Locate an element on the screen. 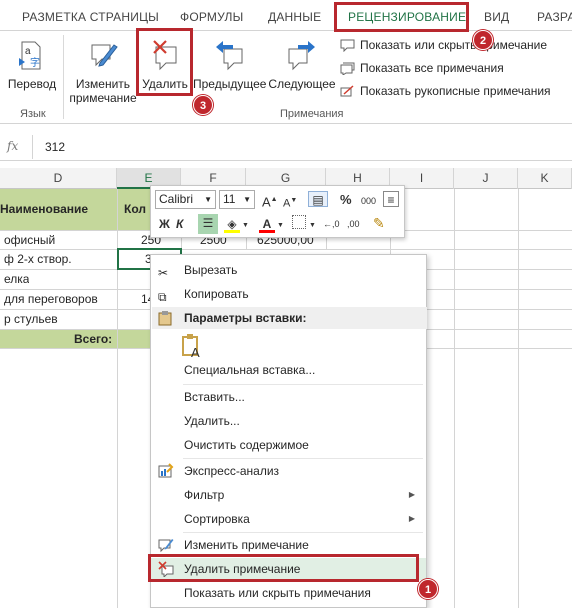 This screenshot has height=608, width=572. tab-page-layout: РАЗМЕТКА СТРАНИЦЫ is located at coordinates (90, 17).